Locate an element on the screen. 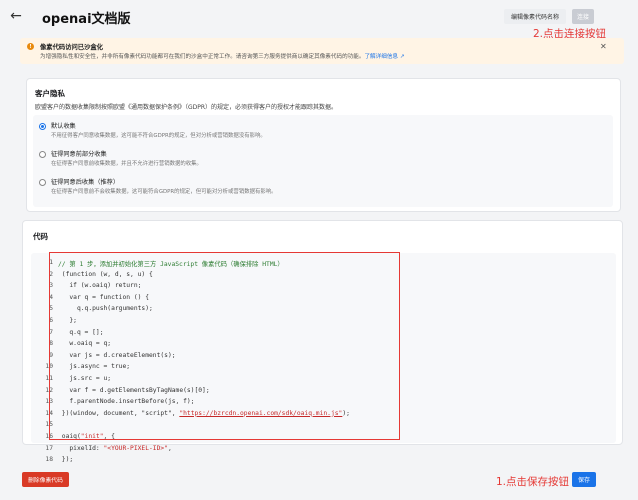  privacy-option-partial: 征得同意前部分收集 在征得客户同意前收集数据，并且不允许进行营销数据的收集。 is located at coordinates (317, 161).